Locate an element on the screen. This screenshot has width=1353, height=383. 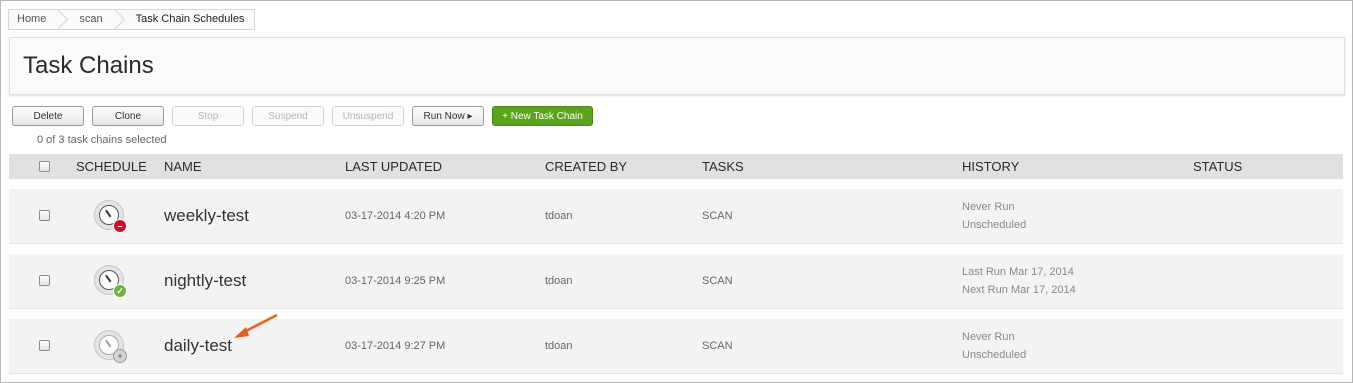
task-chain-name: nightly-test is located at coordinates (205, 281).